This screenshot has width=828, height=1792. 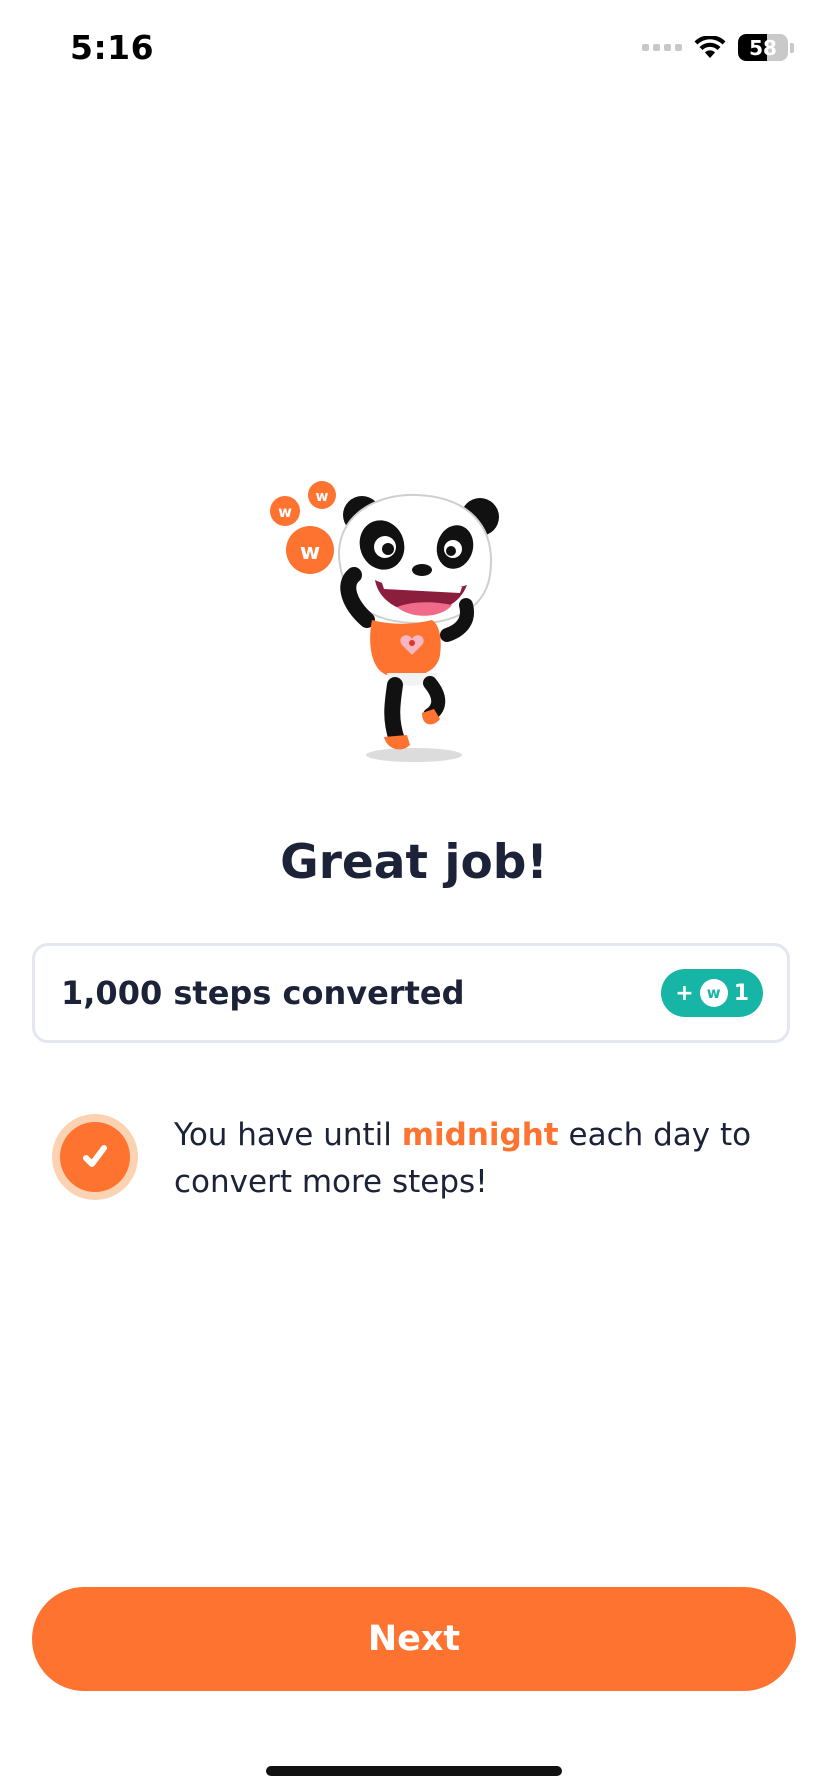 I want to click on check-badge, so click(x=95, y=1157).